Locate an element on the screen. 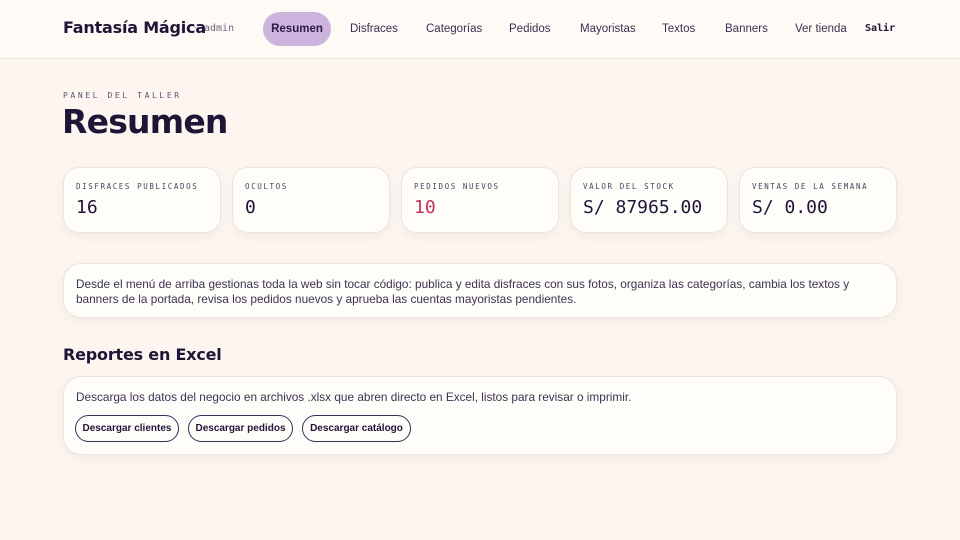 Image resolution: width=960 pixels, height=540 pixels. nav-item-textos: Textos is located at coordinates (678, 29).